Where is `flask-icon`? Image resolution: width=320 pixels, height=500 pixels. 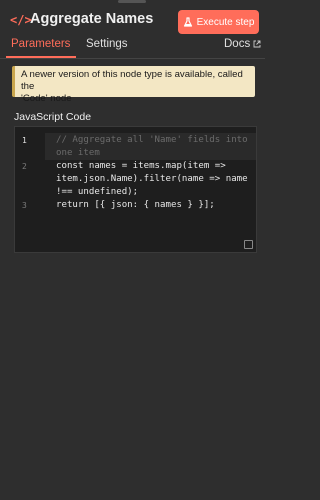
flask-icon is located at coordinates (187, 22).